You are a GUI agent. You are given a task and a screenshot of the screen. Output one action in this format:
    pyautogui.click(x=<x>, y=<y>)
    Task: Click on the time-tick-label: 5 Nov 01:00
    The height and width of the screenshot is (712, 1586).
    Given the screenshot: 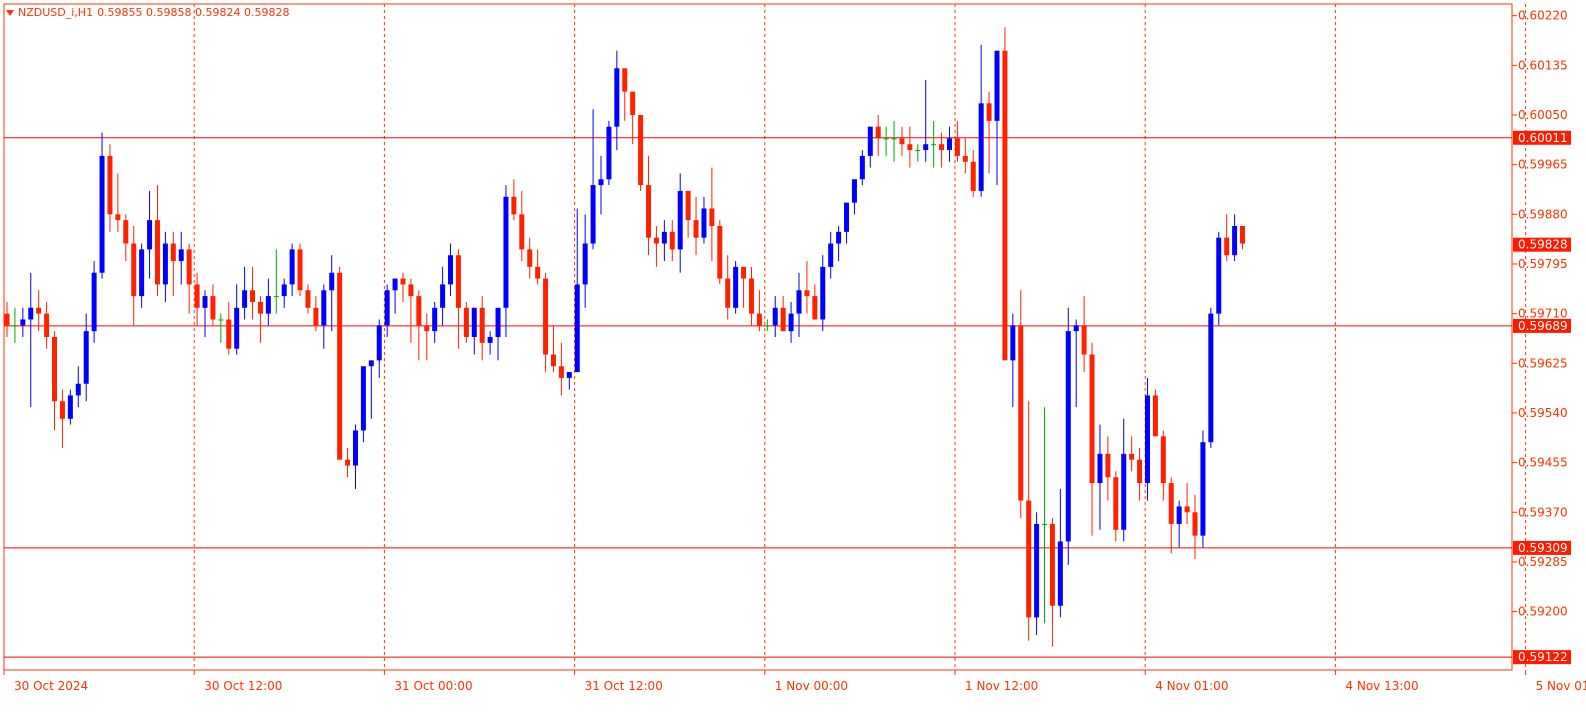 What is the action you would take?
    pyautogui.click(x=1561, y=686)
    